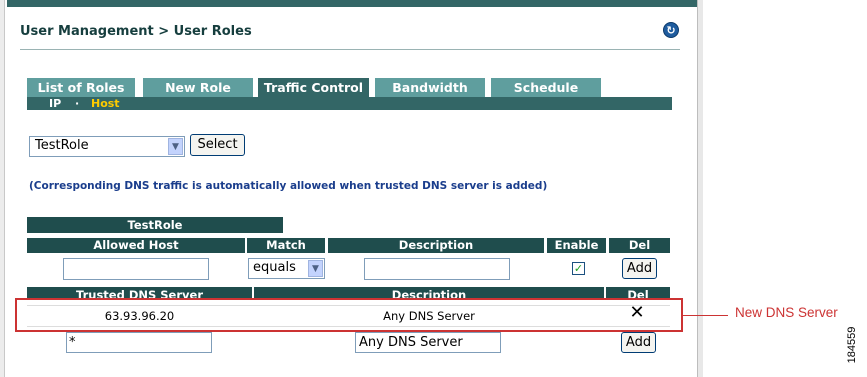  Describe the element at coordinates (81, 87) in the screenshot. I see `tab-list-of-roles: List of Roles` at that location.